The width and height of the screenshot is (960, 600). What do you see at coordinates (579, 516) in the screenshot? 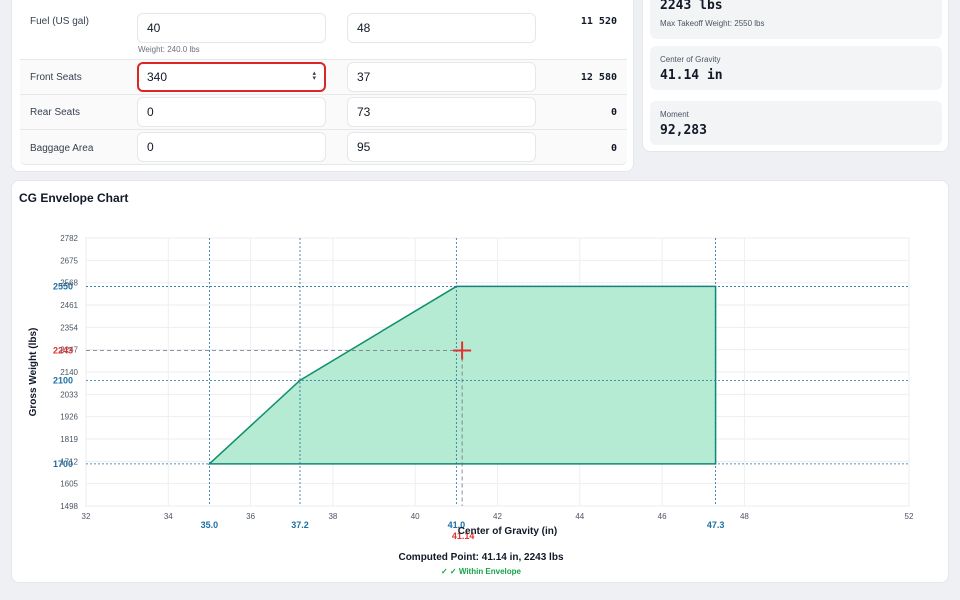
I see `x-tick-label: 44` at bounding box center [579, 516].